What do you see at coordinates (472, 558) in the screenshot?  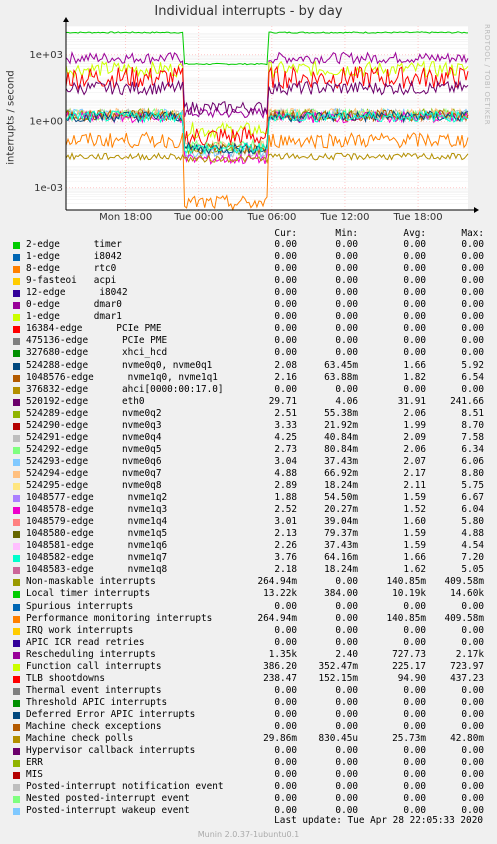 I see `value-max: 7.20` at bounding box center [472, 558].